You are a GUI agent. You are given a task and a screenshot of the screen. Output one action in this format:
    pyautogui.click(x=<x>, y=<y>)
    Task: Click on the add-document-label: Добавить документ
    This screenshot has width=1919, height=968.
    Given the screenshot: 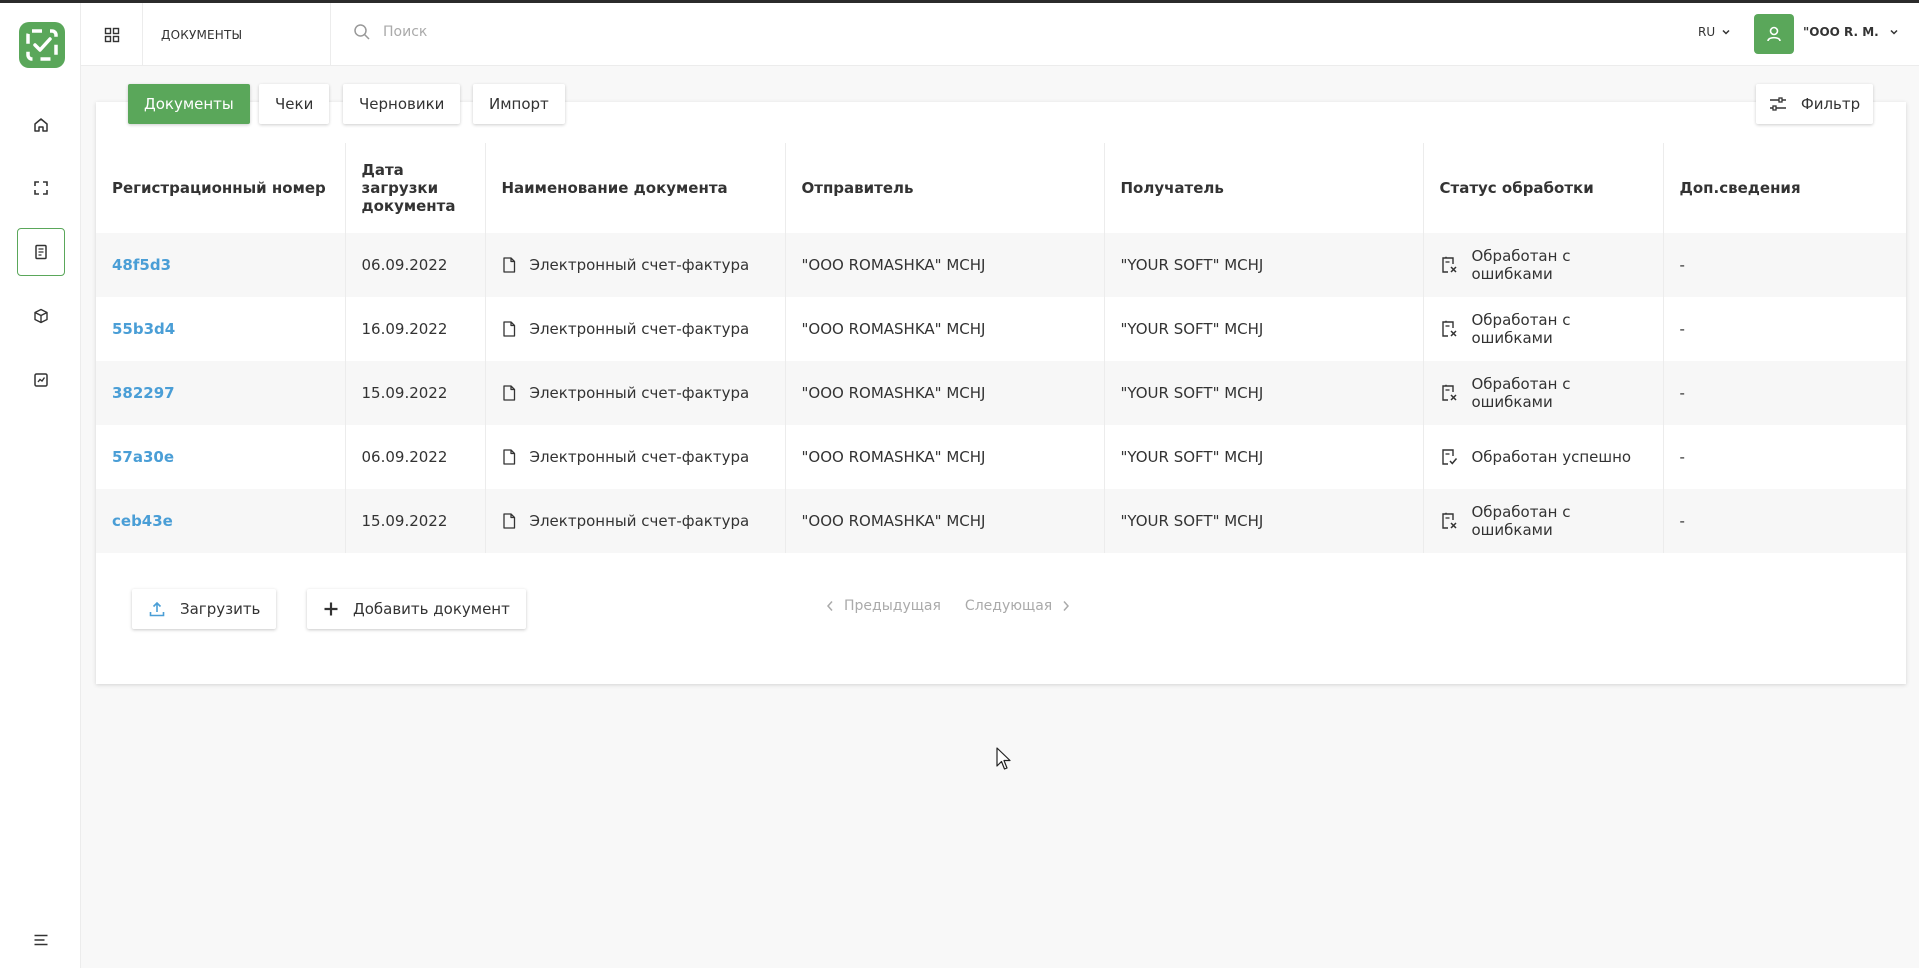 What is the action you would take?
    pyautogui.click(x=431, y=609)
    